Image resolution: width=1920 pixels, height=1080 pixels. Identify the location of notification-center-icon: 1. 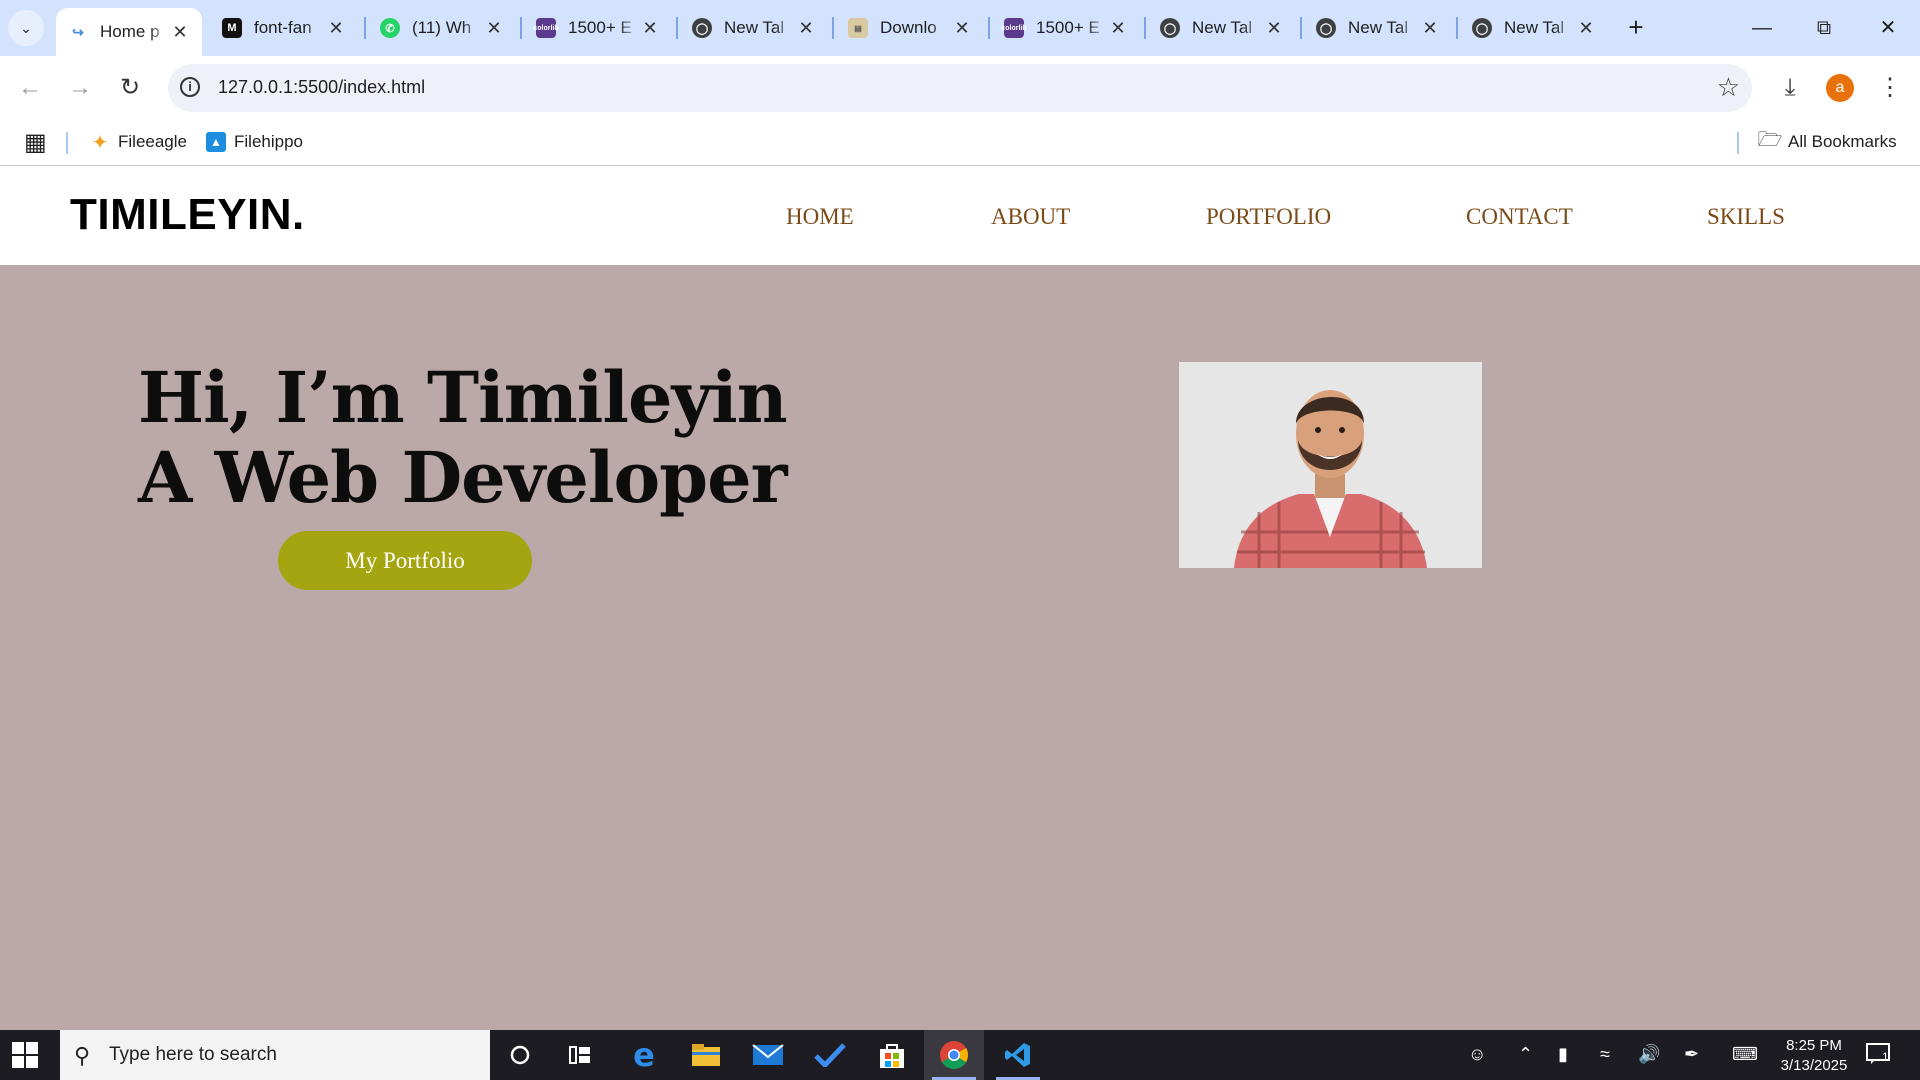
(1880, 1054).